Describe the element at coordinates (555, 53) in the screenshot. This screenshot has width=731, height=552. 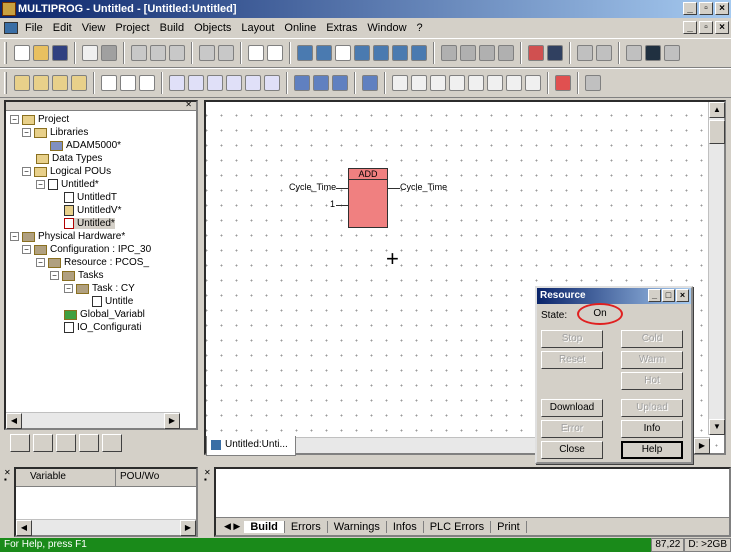
I see `control-dialog-icon` at that location.